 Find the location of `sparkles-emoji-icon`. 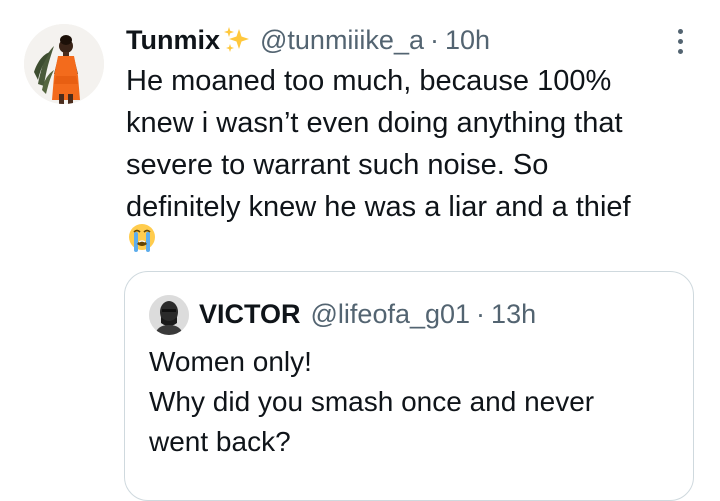

sparkles-emoji-icon is located at coordinates (237, 40).